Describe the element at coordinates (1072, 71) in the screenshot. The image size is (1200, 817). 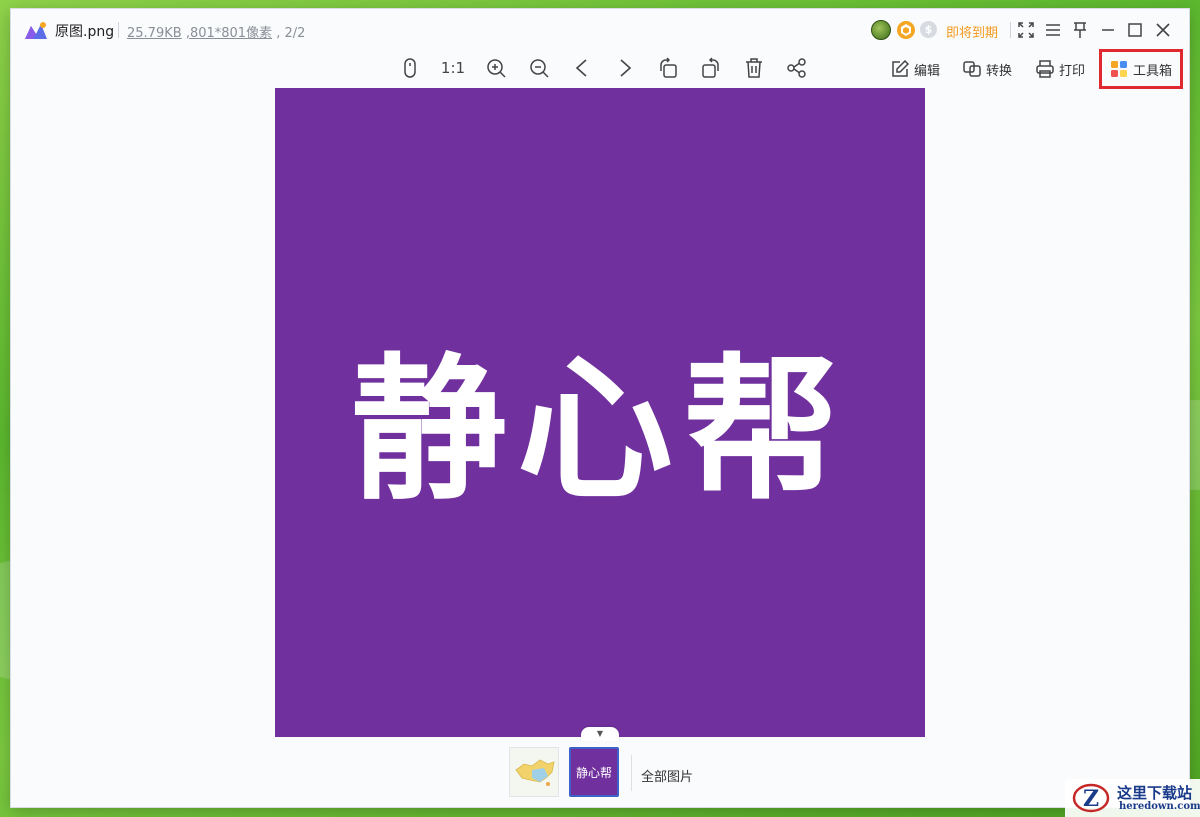
I see `print-label: 打印` at that location.